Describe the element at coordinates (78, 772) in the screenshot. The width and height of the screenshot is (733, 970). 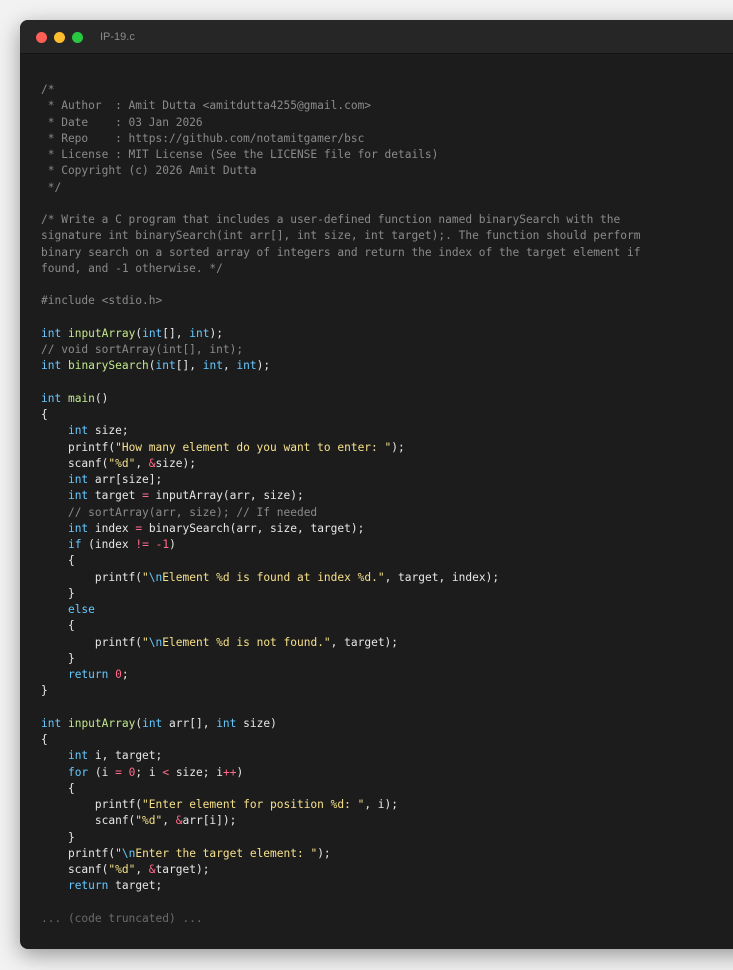
I see `code-token-keyword: for` at that location.